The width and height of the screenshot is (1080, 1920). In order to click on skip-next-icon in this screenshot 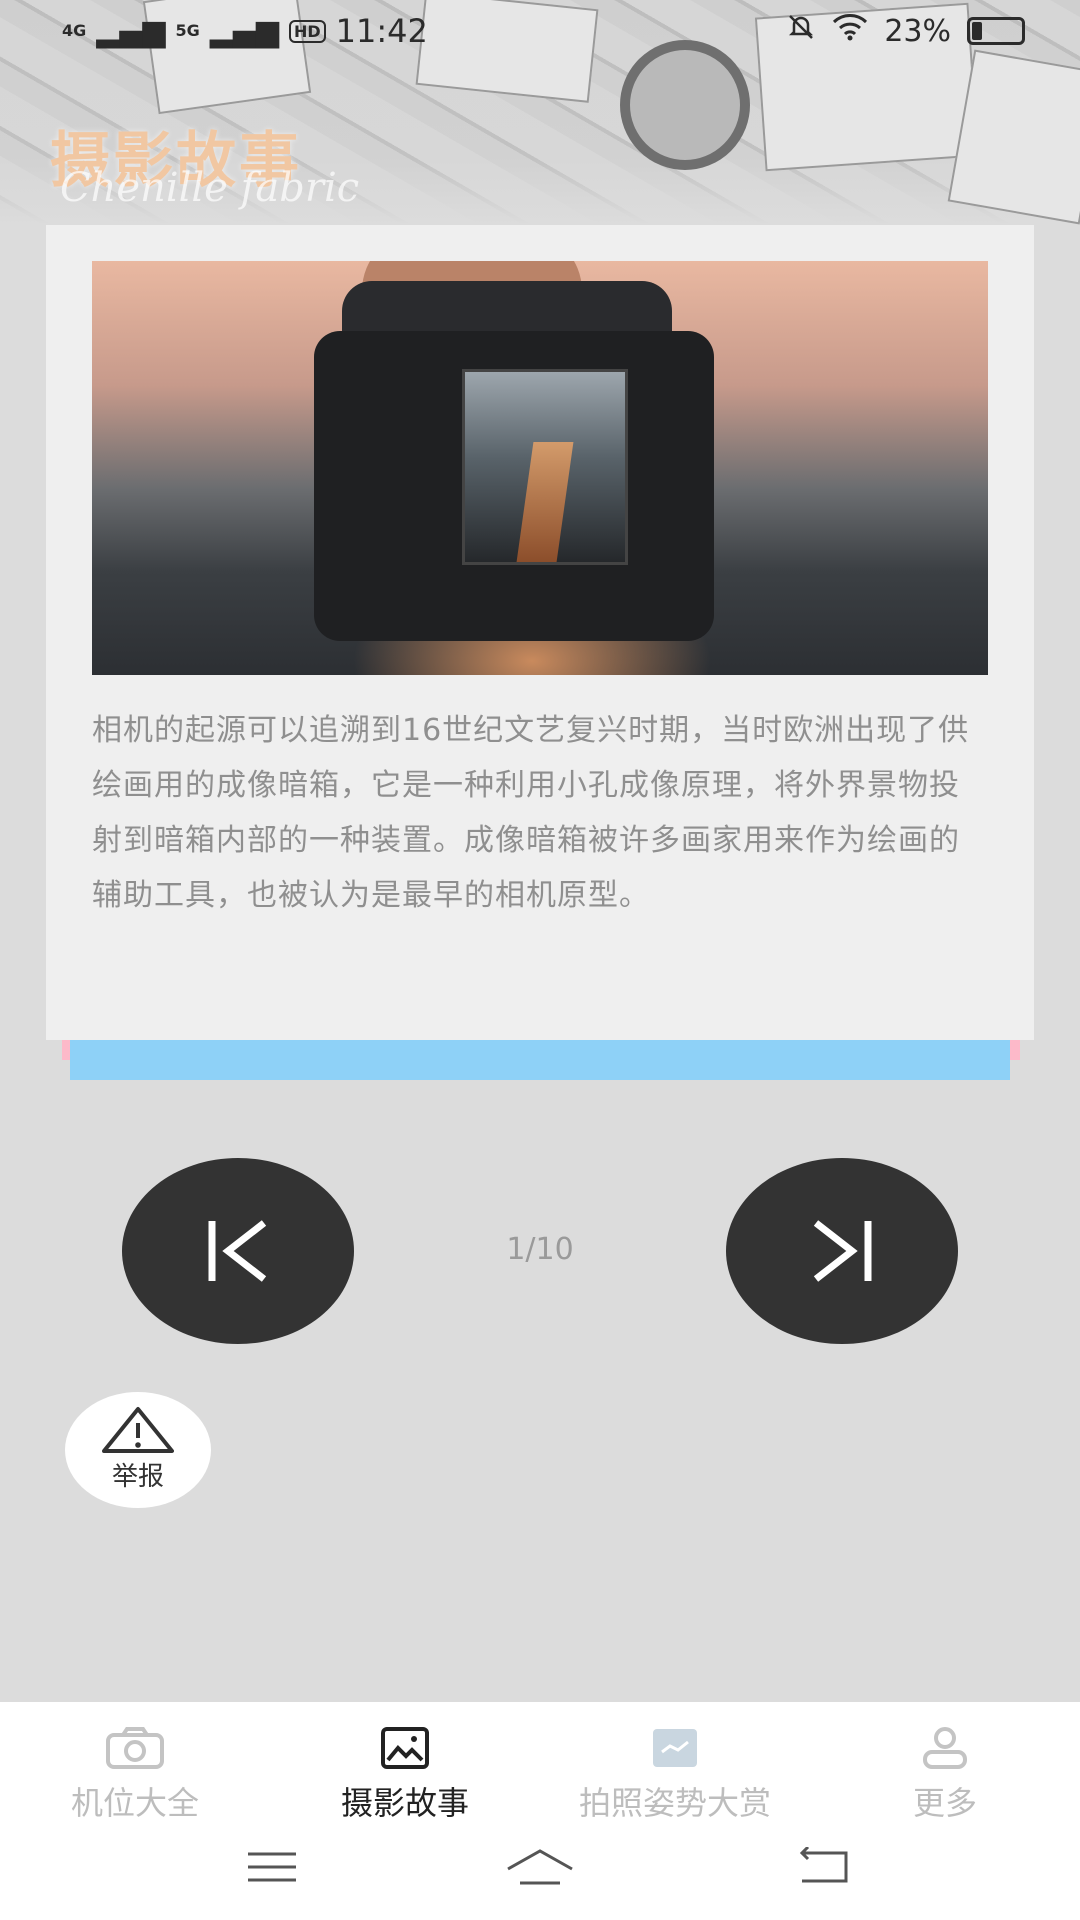, I will do `click(842, 1251)`.